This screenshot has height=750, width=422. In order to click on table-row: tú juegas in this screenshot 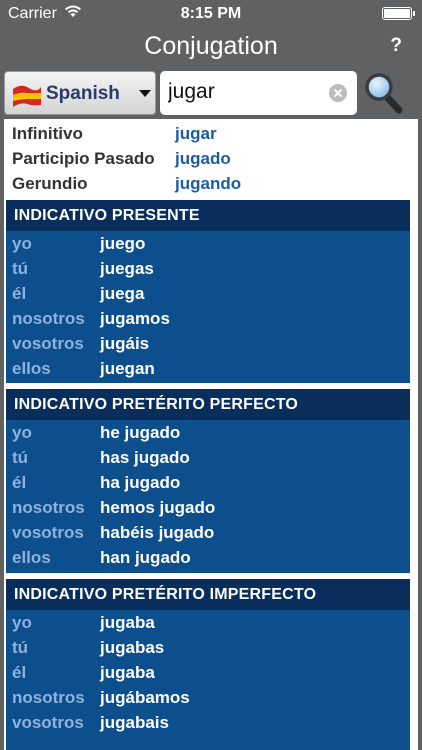, I will do `click(208, 268)`.